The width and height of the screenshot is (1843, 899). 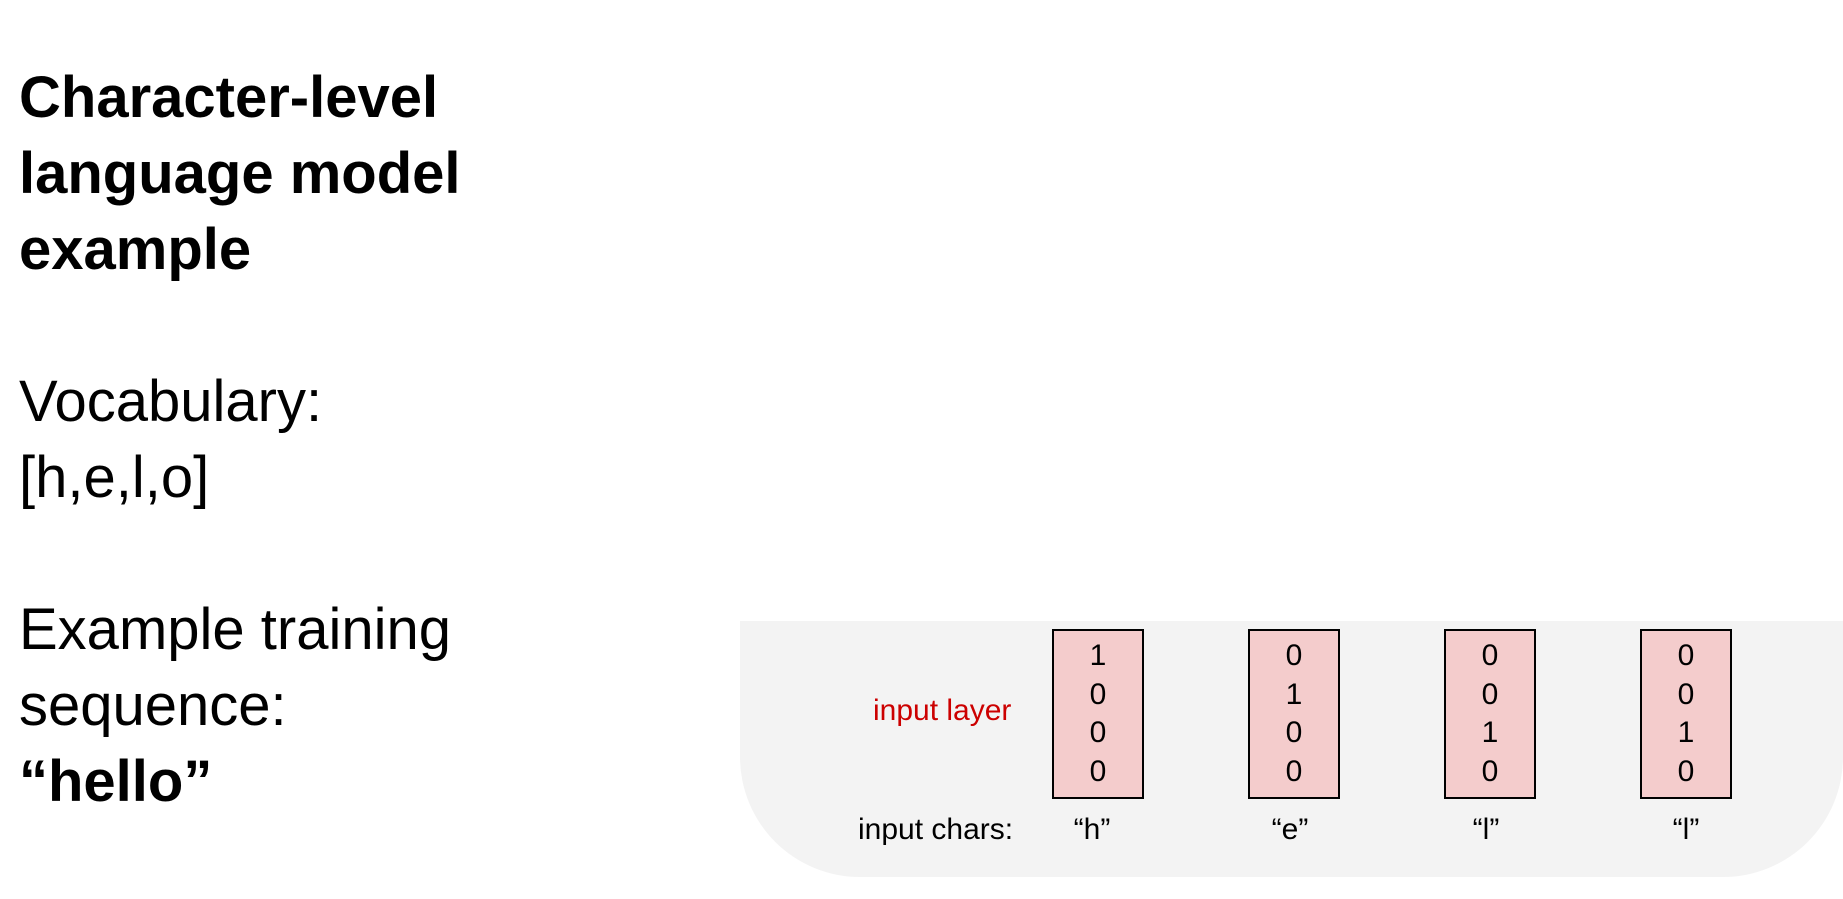 What do you see at coordinates (1294, 714) in the screenshot?
I see `input-vector-2: 0 1 0 0` at bounding box center [1294, 714].